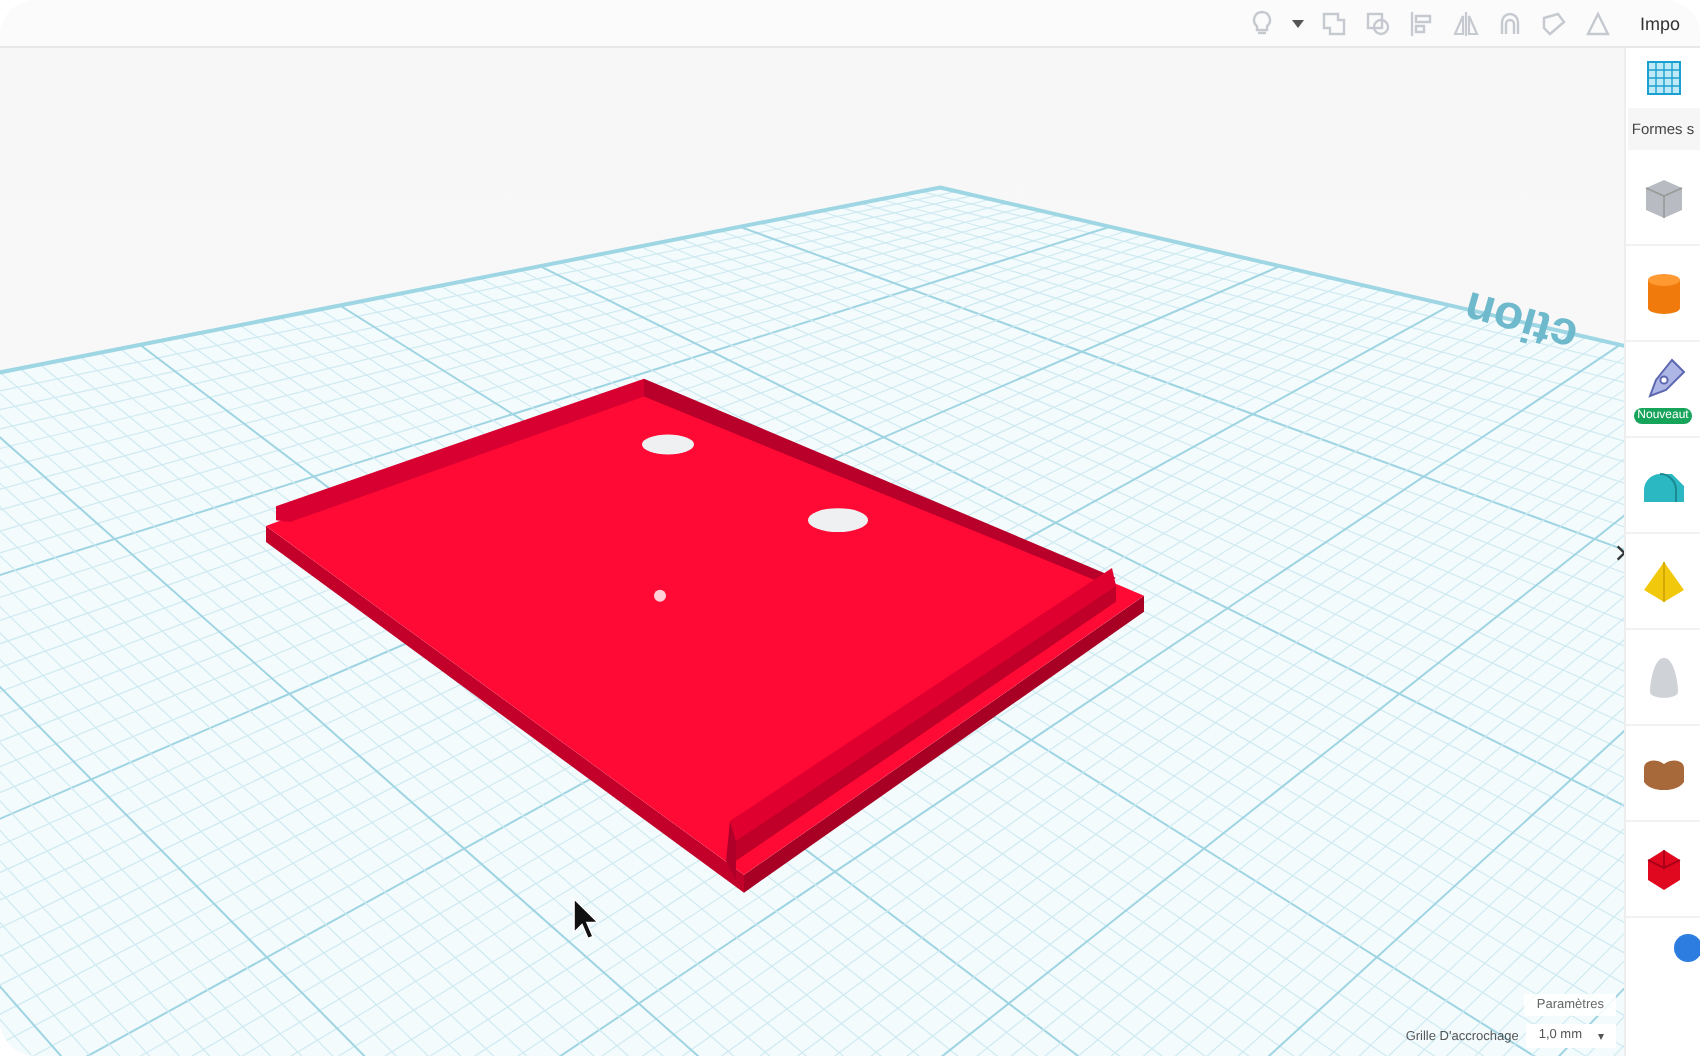 The height and width of the screenshot is (1056, 1700). Describe the element at coordinates (1466, 23) in the screenshot. I see `mirror-icon` at that location.